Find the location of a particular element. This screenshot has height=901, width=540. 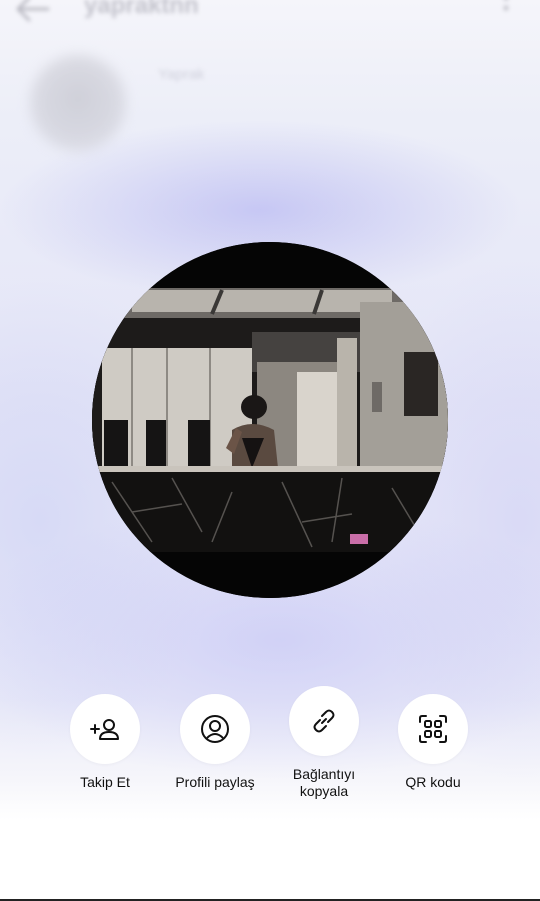

more-options-button is located at coordinates (506, 11).